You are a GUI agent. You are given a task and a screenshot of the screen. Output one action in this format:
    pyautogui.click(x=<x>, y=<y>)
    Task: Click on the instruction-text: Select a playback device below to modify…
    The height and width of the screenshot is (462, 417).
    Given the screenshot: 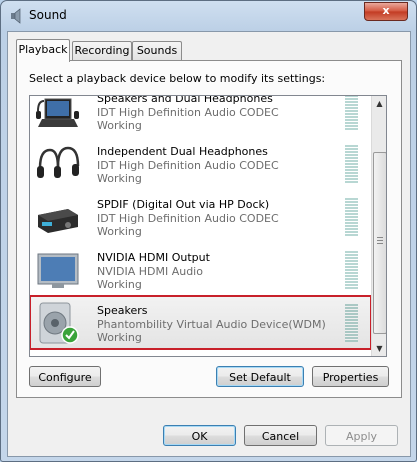 What is the action you would take?
    pyautogui.click(x=177, y=78)
    